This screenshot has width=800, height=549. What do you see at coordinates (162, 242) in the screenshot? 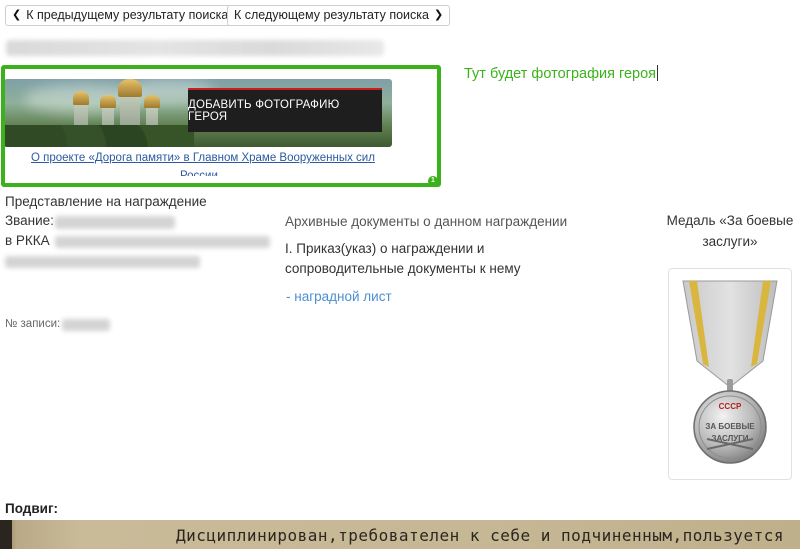
I see `rkka-value-redacted` at bounding box center [162, 242].